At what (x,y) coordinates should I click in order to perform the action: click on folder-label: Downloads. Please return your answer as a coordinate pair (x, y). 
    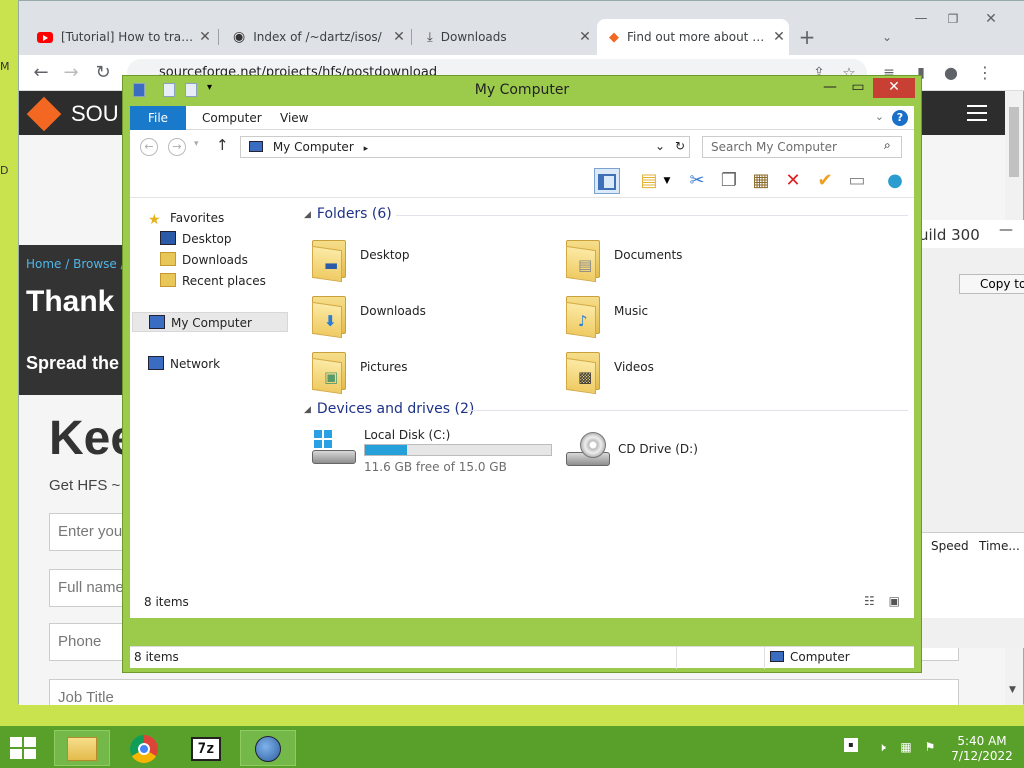
    Looking at the image, I should click on (393, 311).